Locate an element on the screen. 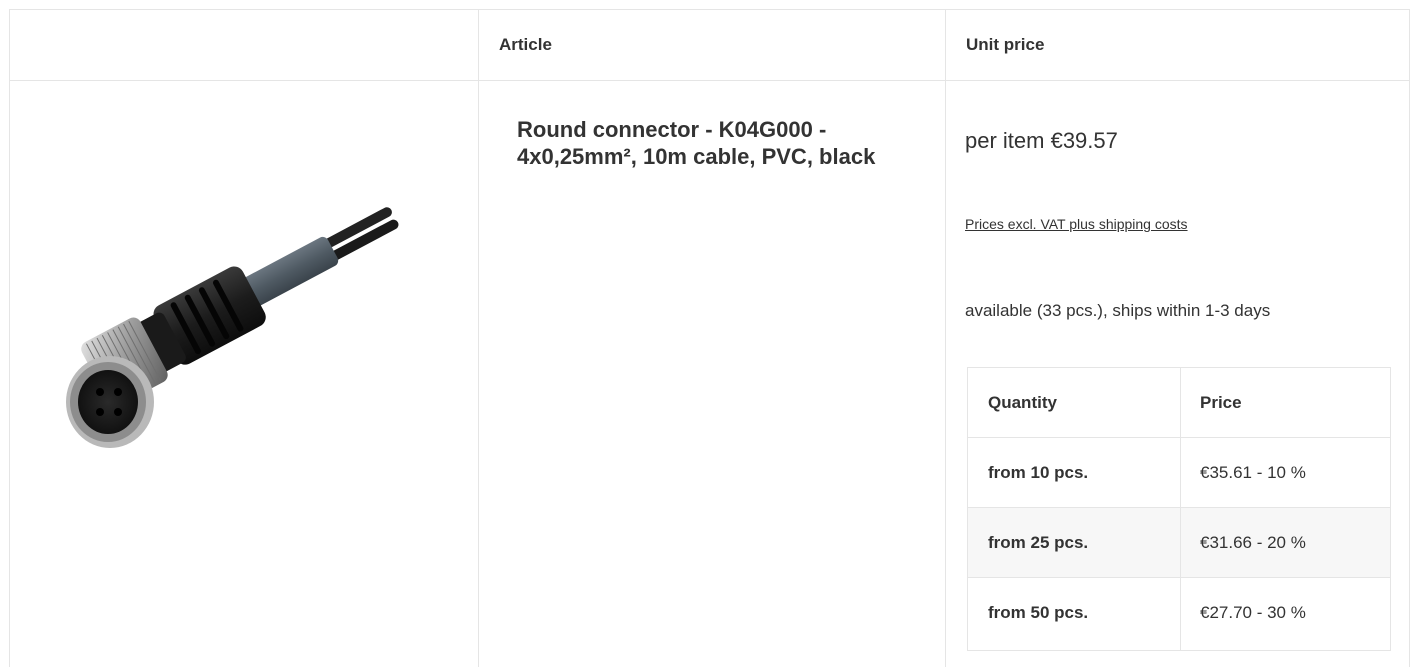 The height and width of the screenshot is (667, 1418). tier-header-row: Quantity Price is located at coordinates (1179, 403).